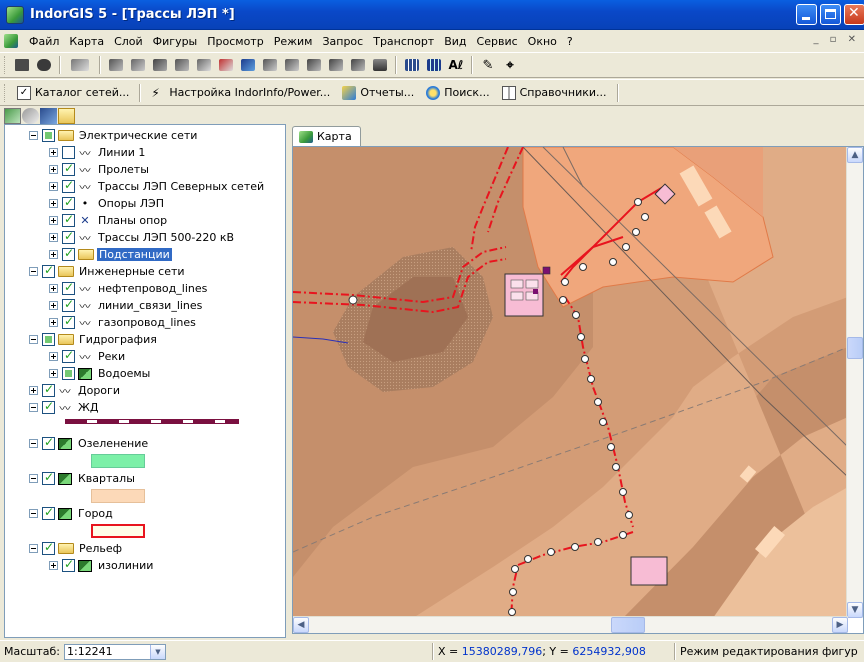 This screenshot has height=662, width=864. I want to click on print-icon, so click(380, 65).